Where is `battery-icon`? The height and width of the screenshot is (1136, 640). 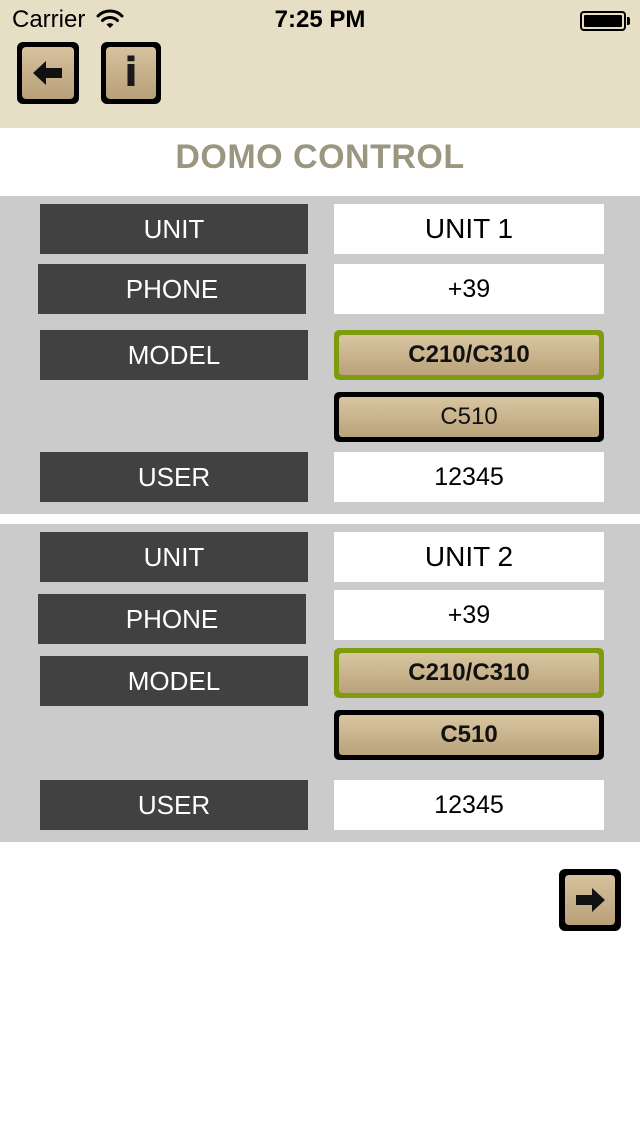
battery-icon is located at coordinates (603, 21).